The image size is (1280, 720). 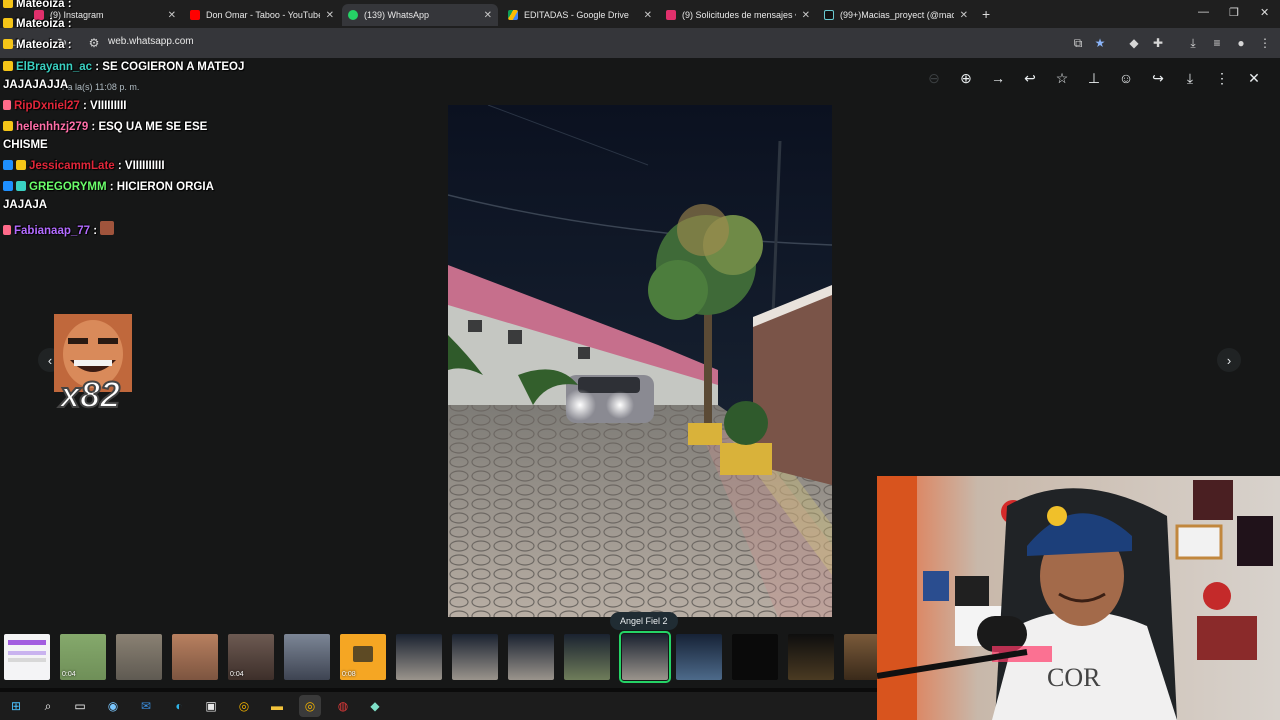 I want to click on webcam-feed-image: COR, so click(x=1078, y=598).